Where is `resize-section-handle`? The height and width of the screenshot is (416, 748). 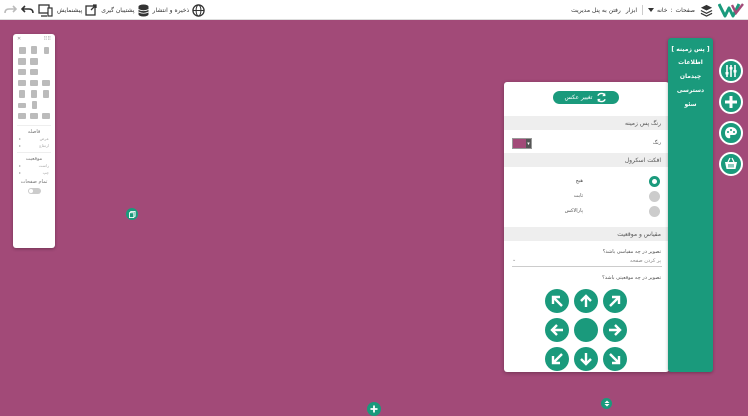 resize-section-handle is located at coordinates (606, 403).